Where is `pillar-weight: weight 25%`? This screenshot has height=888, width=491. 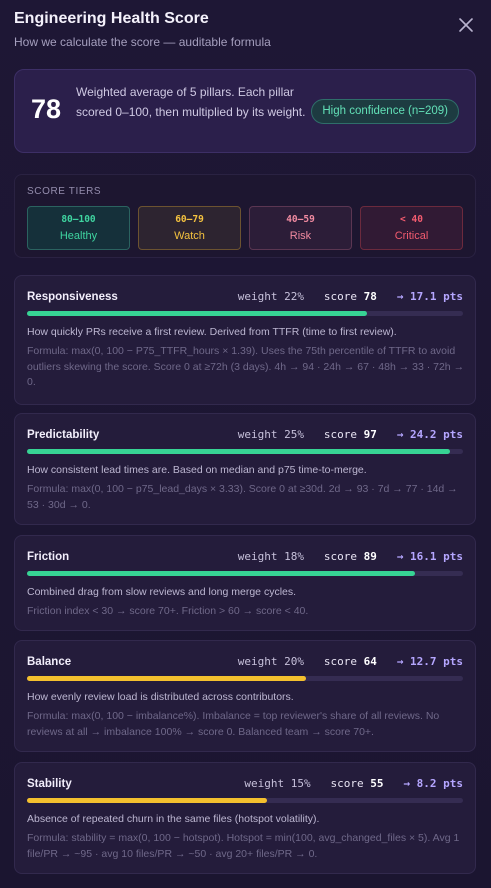
pillar-weight: weight 25% is located at coordinates (271, 434).